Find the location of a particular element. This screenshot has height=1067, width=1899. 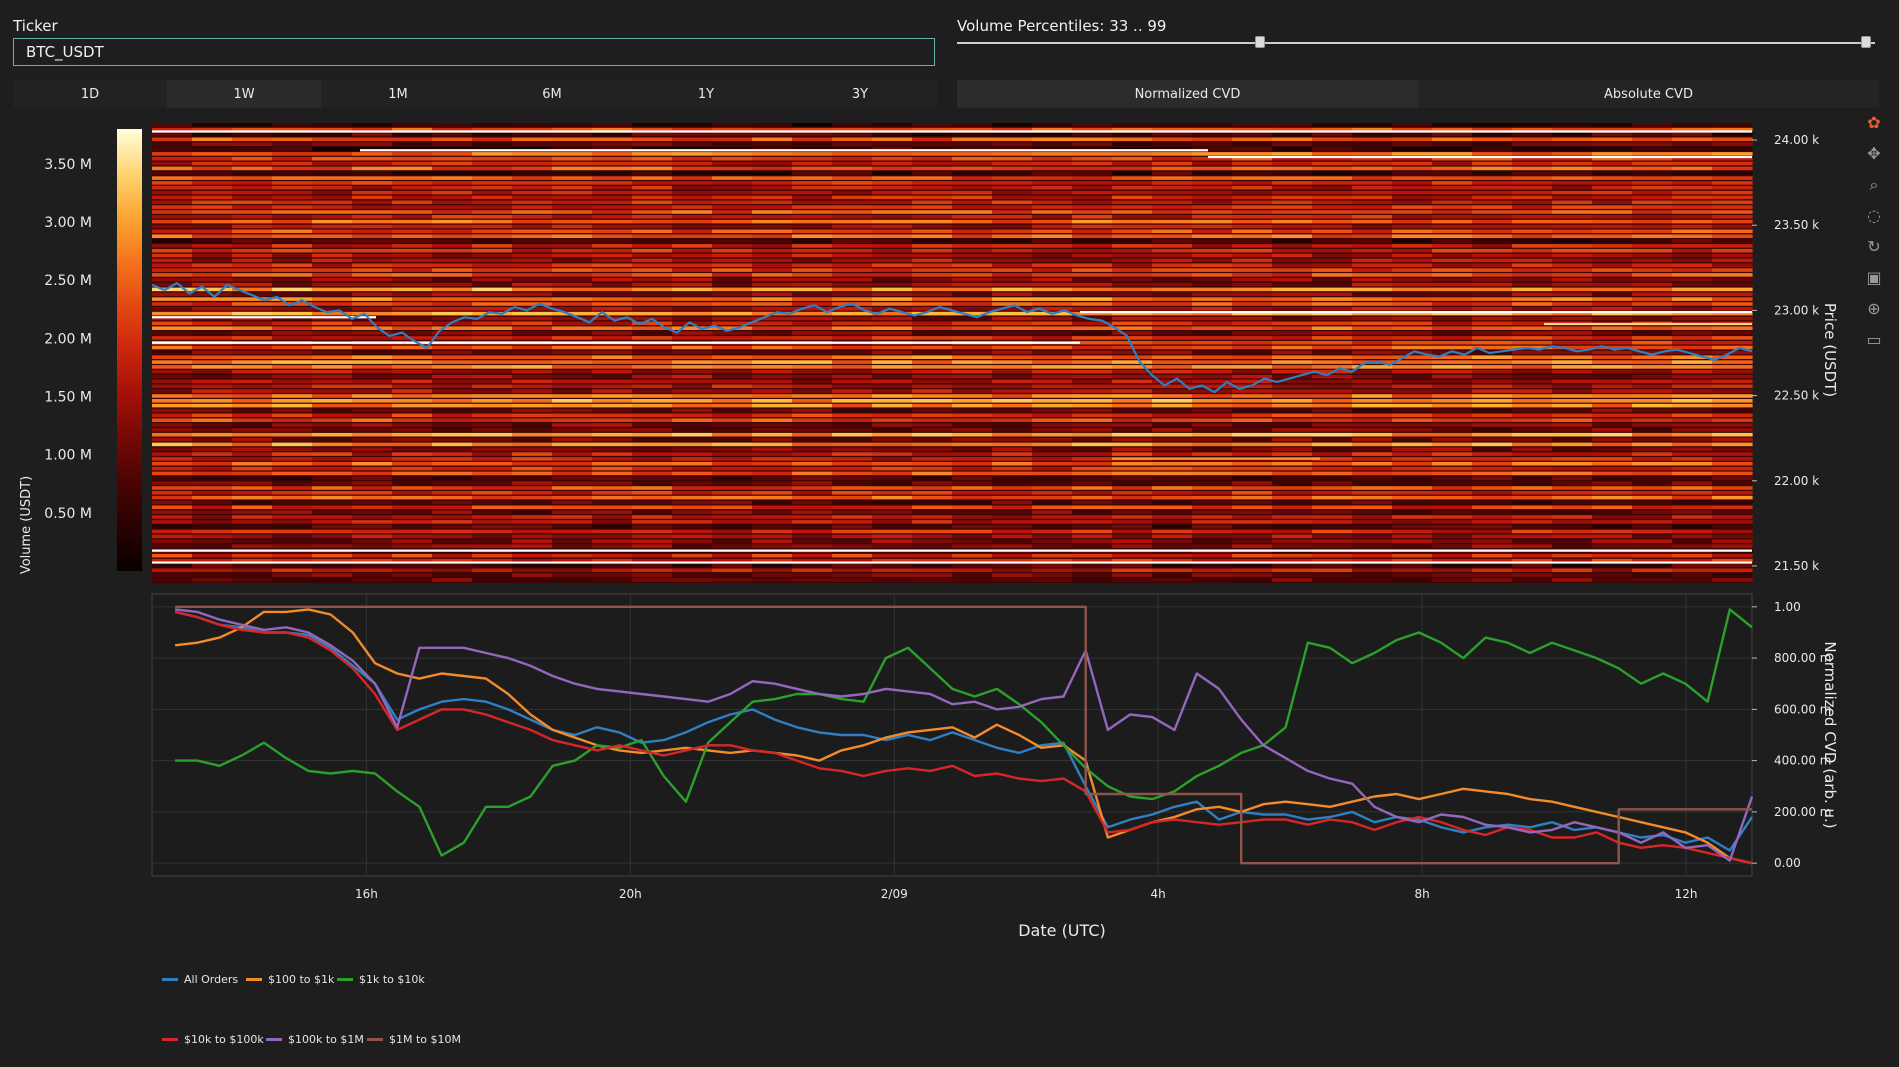

range-button-6m: 6M is located at coordinates (552, 94).